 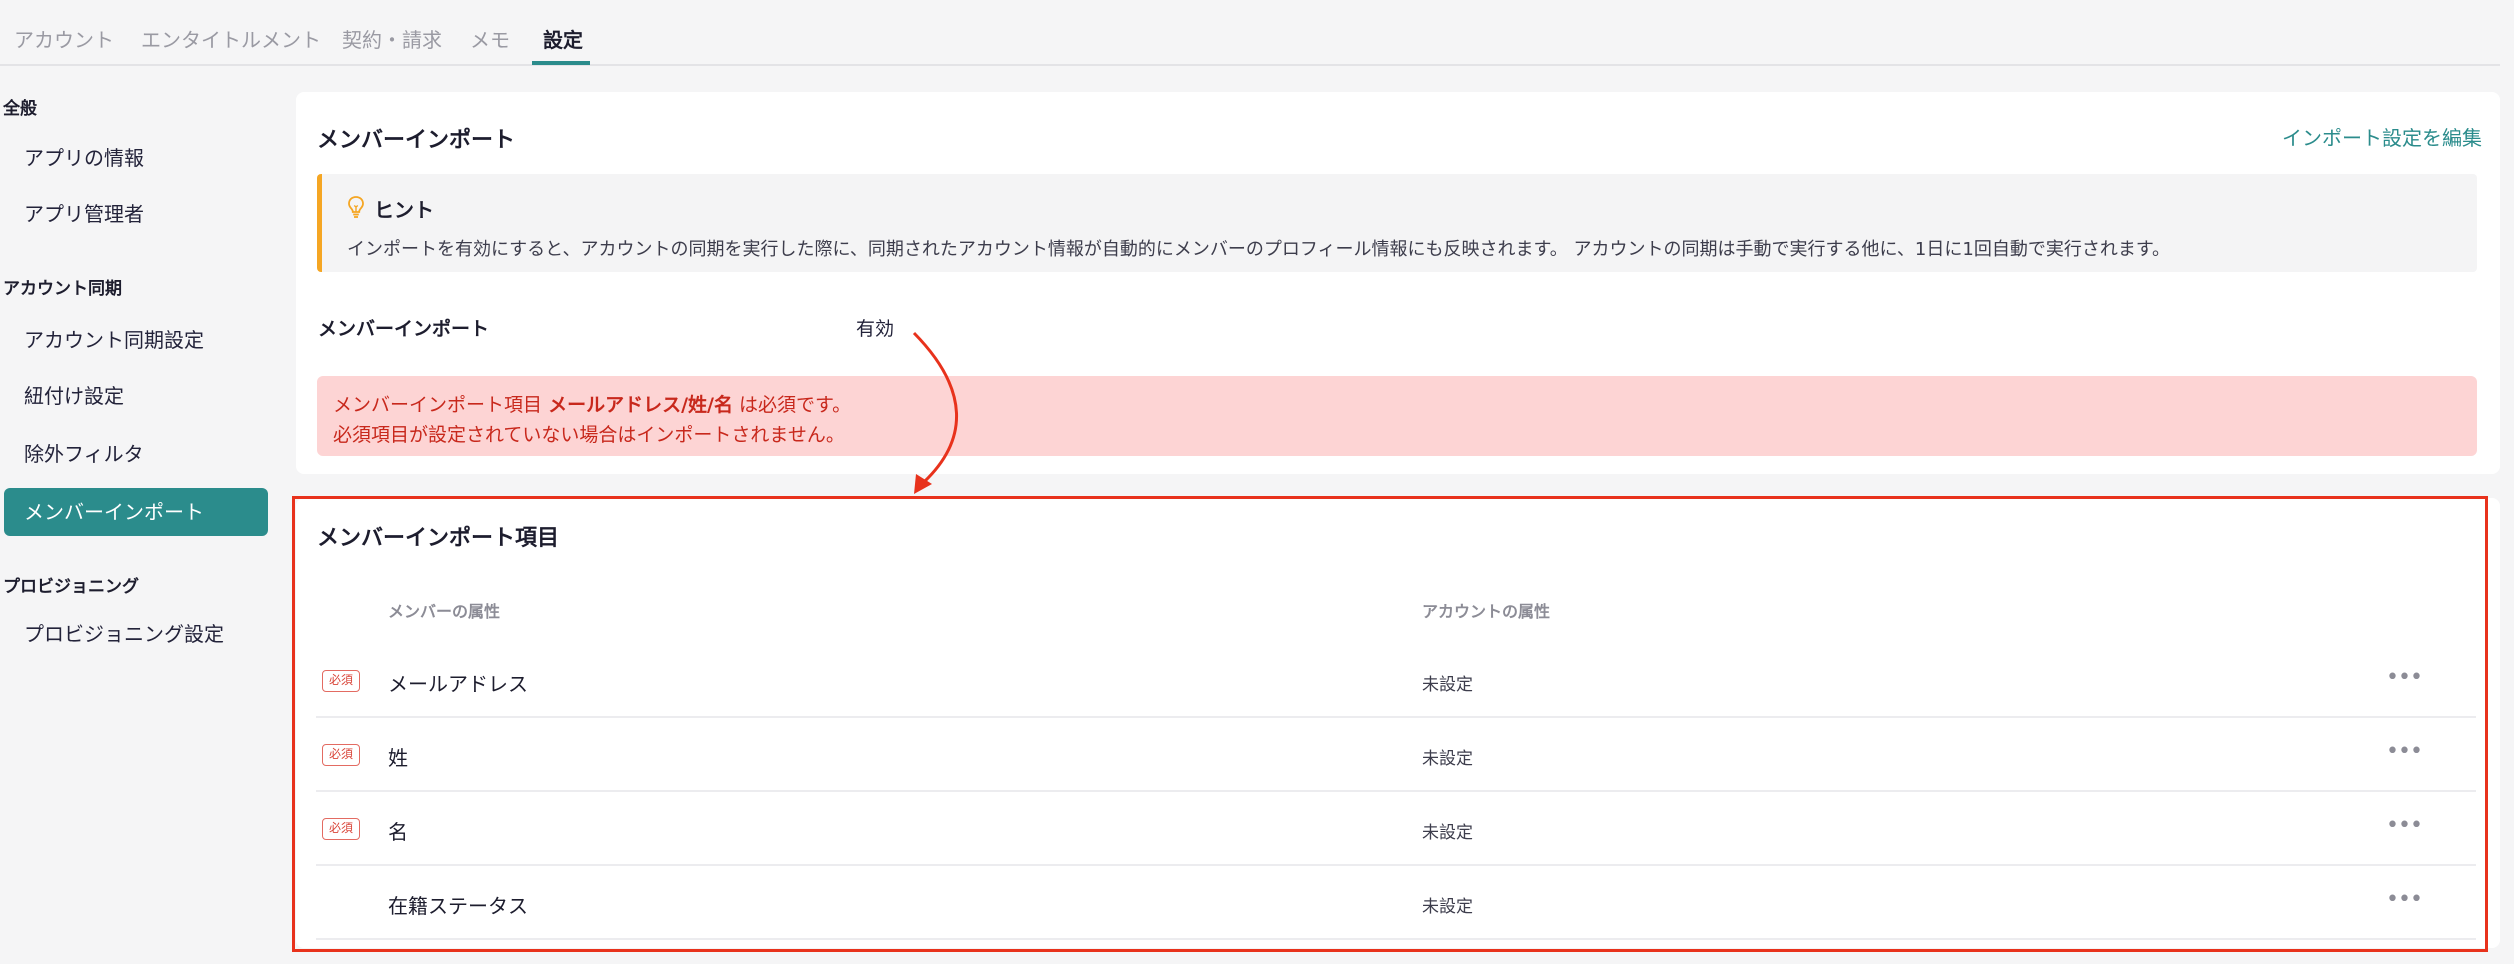 I want to click on sidebar-item-provisioning-settings: プロビジョニング設定, so click(x=136, y=634).